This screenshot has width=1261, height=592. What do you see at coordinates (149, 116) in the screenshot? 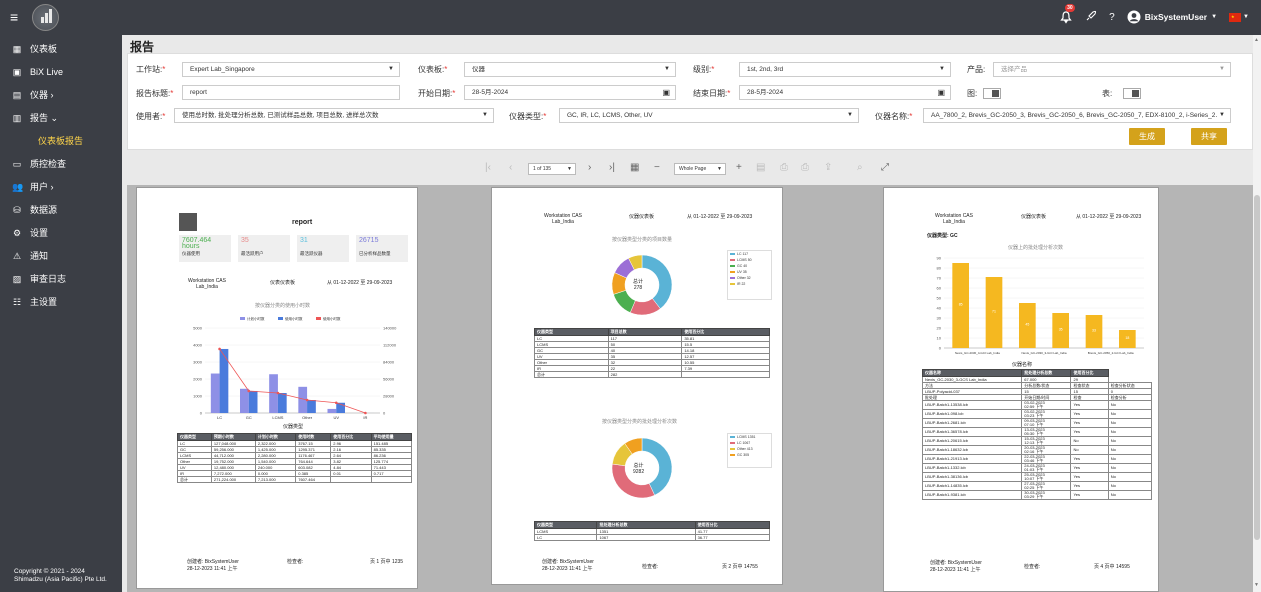
I see `usage-label: 使用者:` at bounding box center [149, 116].